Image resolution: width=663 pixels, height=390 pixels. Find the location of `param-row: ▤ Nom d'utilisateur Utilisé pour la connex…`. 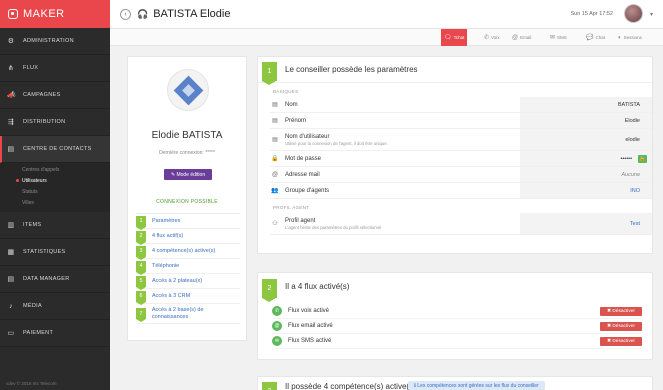

param-row: ▤ Nom d'utilisateur Utilisé pour la connex… is located at coordinates (461, 140).